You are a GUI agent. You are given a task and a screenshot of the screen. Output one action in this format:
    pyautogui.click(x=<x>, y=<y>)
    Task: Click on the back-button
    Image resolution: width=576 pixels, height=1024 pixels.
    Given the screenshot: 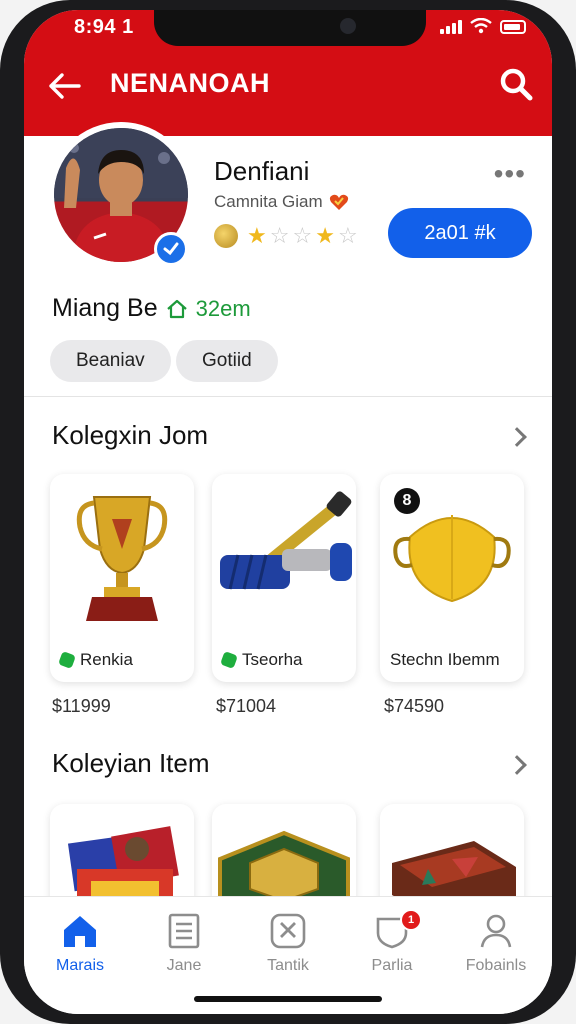 What is the action you would take?
    pyautogui.click(x=64, y=86)
    